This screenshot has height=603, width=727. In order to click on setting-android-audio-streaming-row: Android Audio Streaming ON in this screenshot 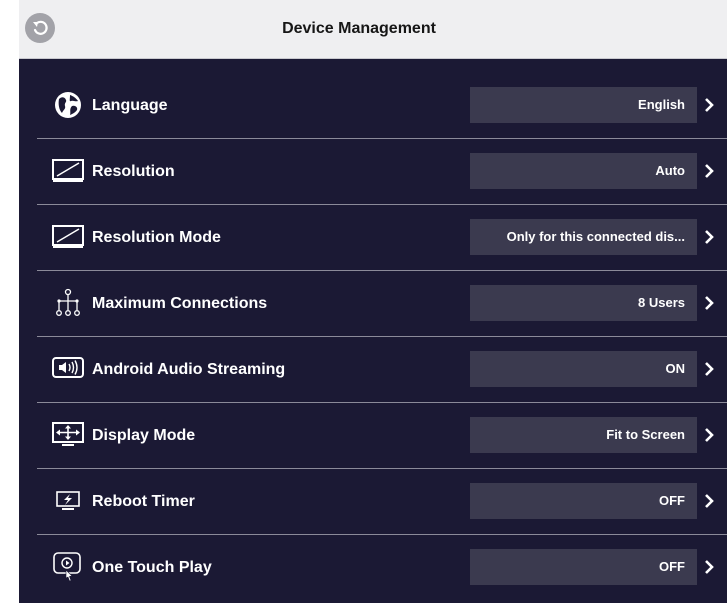, I will do `click(382, 370)`.